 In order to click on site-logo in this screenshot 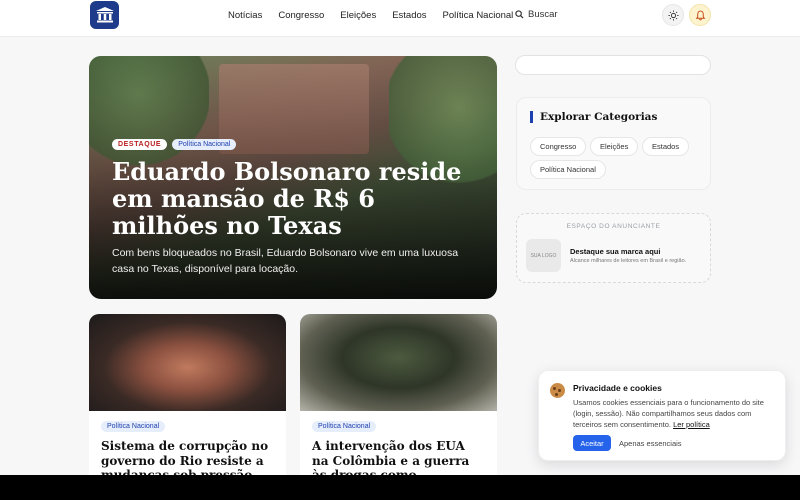, I will do `click(104, 15)`.